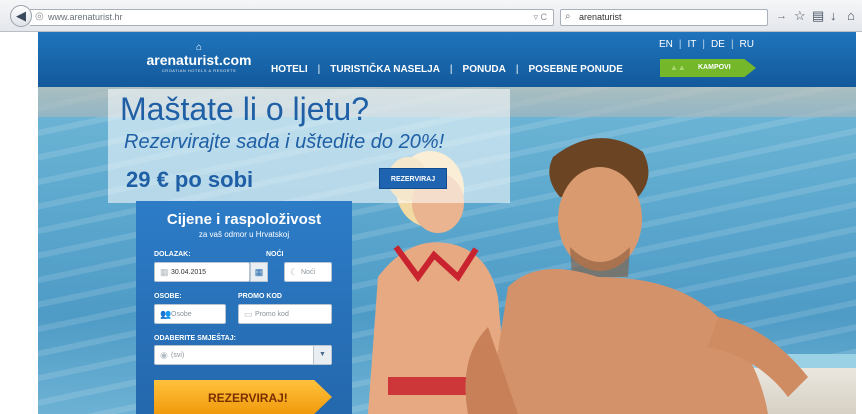 The width and height of the screenshot is (862, 414). I want to click on nights-placeholder: Noći, so click(308, 272).